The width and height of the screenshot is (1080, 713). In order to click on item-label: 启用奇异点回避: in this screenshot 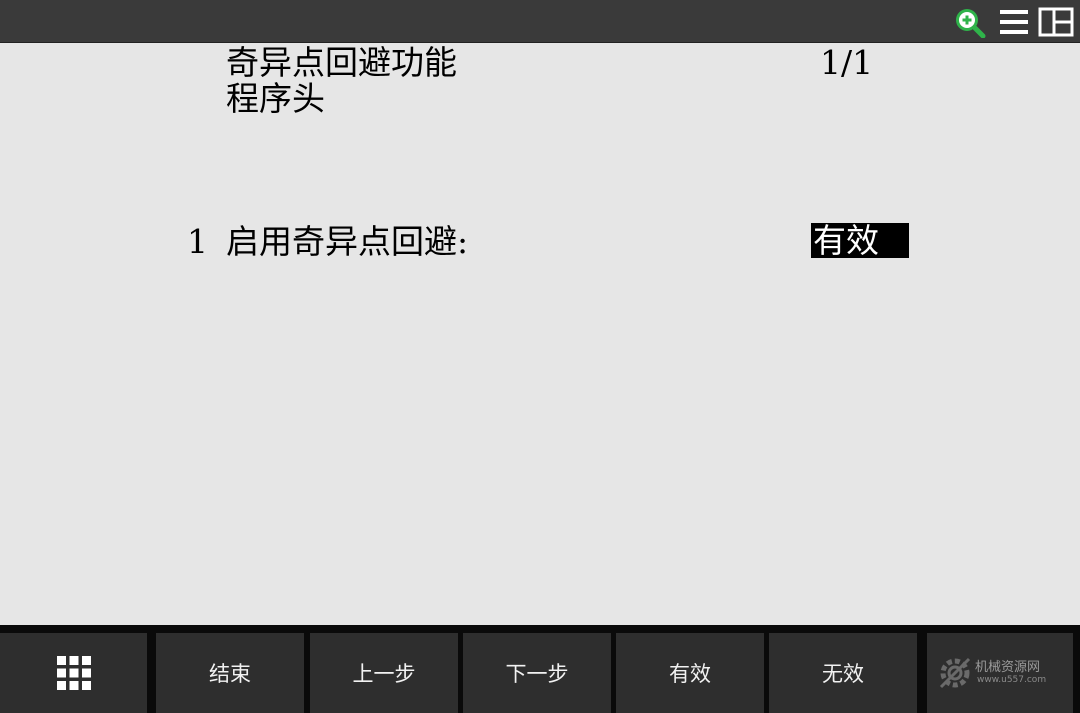, I will do `click(347, 241)`.